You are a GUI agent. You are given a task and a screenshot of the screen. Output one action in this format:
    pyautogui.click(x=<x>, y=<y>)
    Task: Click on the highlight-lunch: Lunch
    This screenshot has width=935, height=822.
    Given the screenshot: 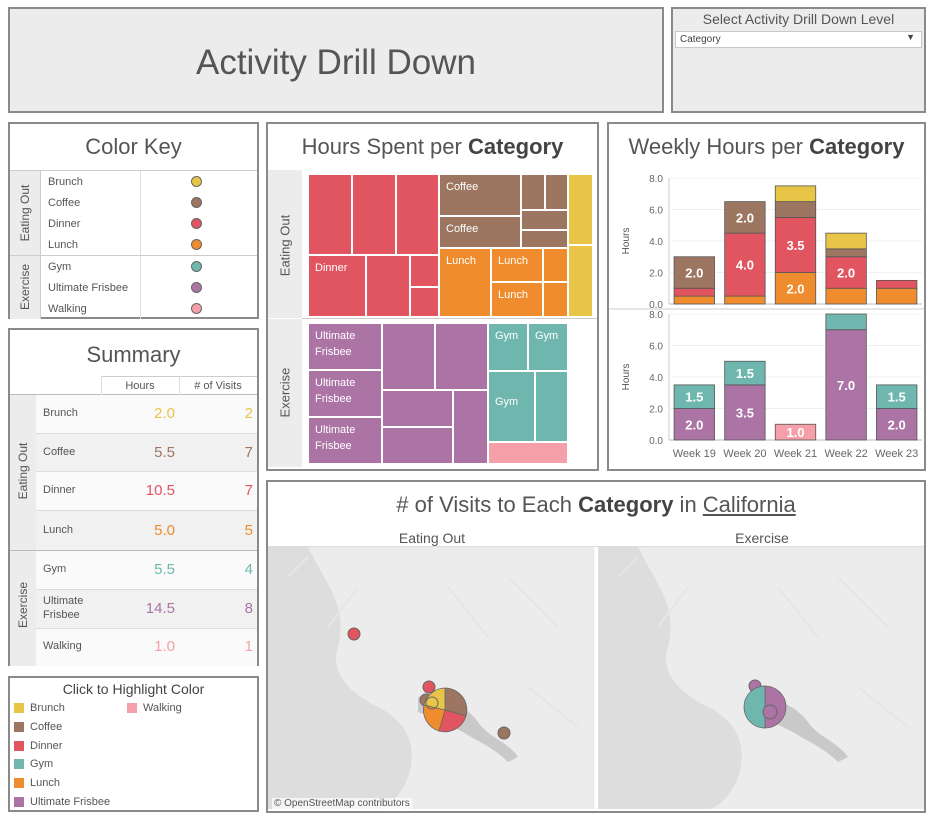 What is the action you would take?
    pyautogui.click(x=37, y=783)
    